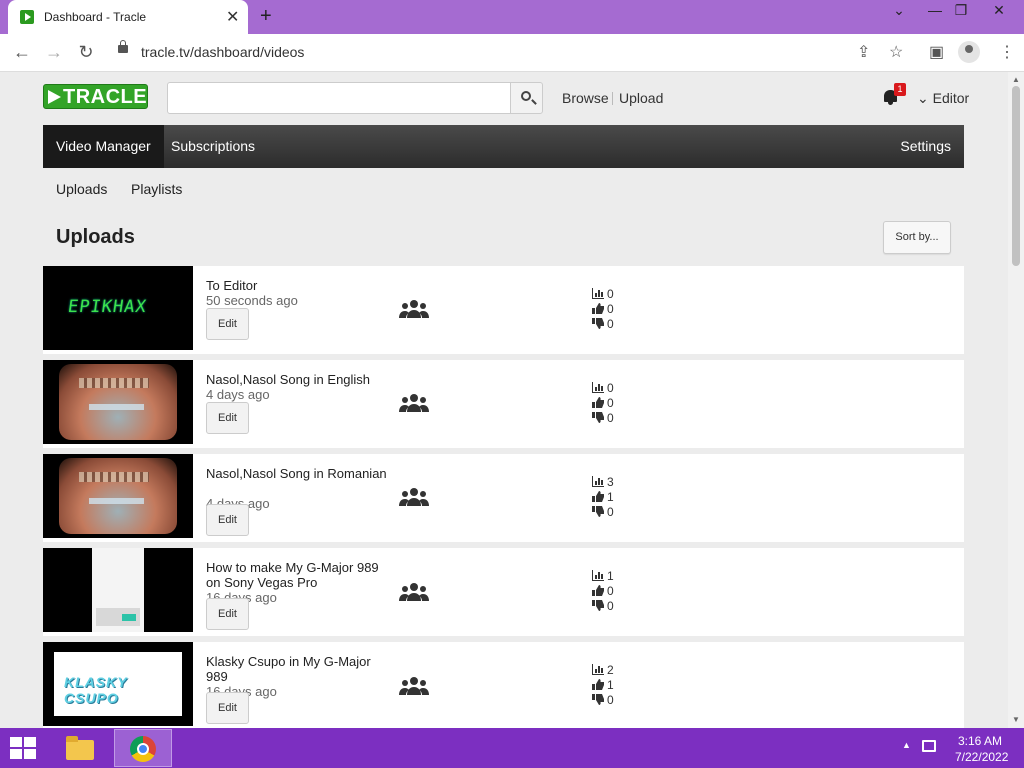 Image resolution: width=1024 pixels, height=768 pixels. Describe the element at coordinates (80, 748) in the screenshot. I see `file-explorer-icon` at that location.